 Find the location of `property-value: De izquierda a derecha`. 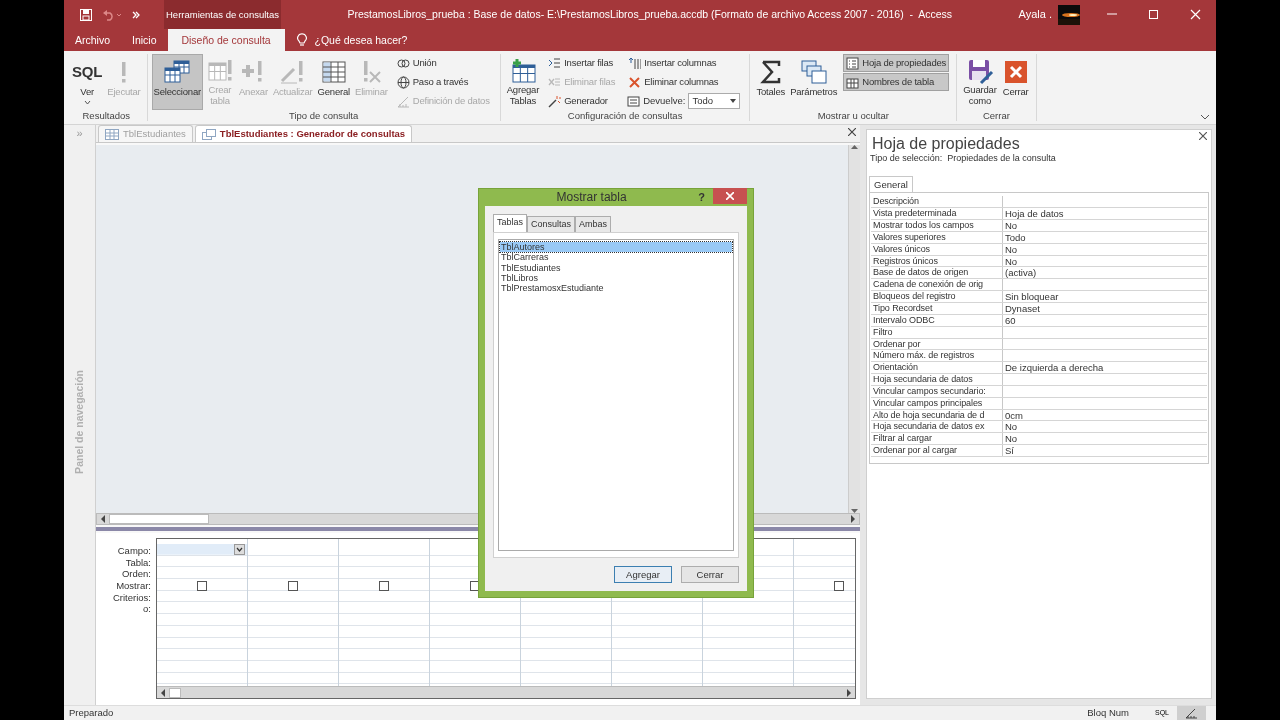

property-value: De izquierda a derecha is located at coordinates (1105, 368).